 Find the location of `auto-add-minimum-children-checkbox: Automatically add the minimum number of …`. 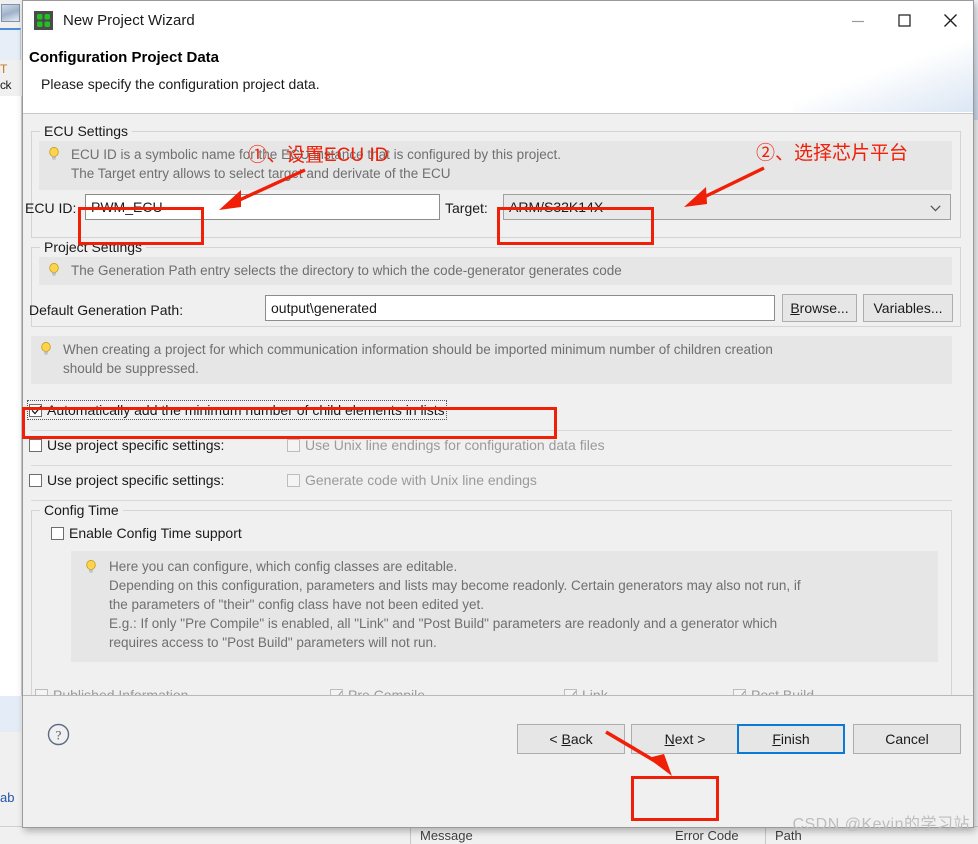

auto-add-minimum-children-checkbox: Automatically add the minimum number of … is located at coordinates (237, 410).